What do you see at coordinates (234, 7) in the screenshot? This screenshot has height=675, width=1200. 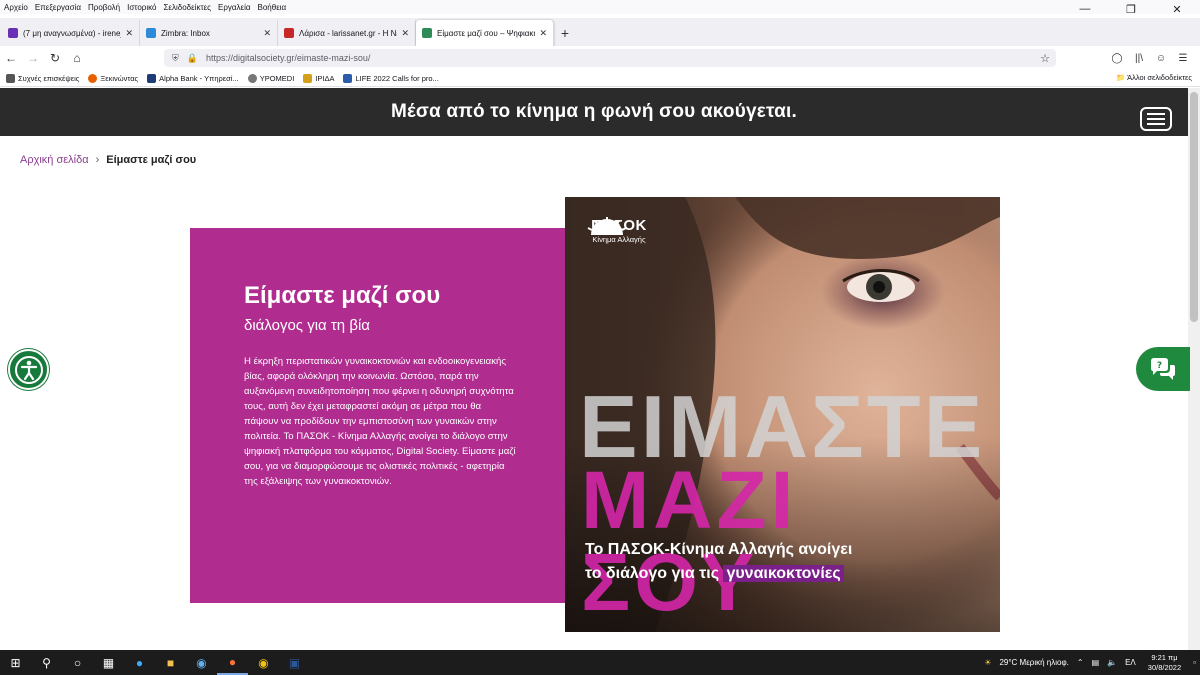 I see `menu-tools: Εργαλεία` at bounding box center [234, 7].